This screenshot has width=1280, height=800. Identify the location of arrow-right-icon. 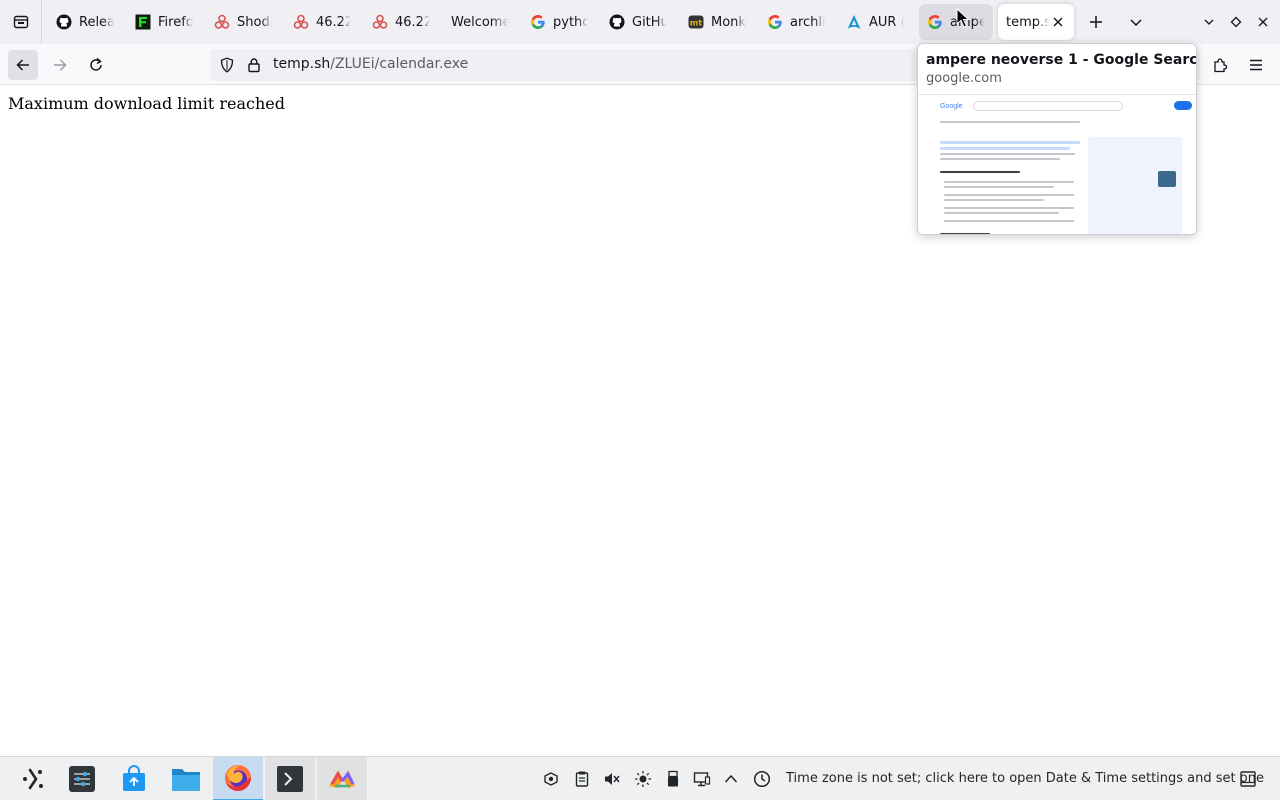
(60, 65).